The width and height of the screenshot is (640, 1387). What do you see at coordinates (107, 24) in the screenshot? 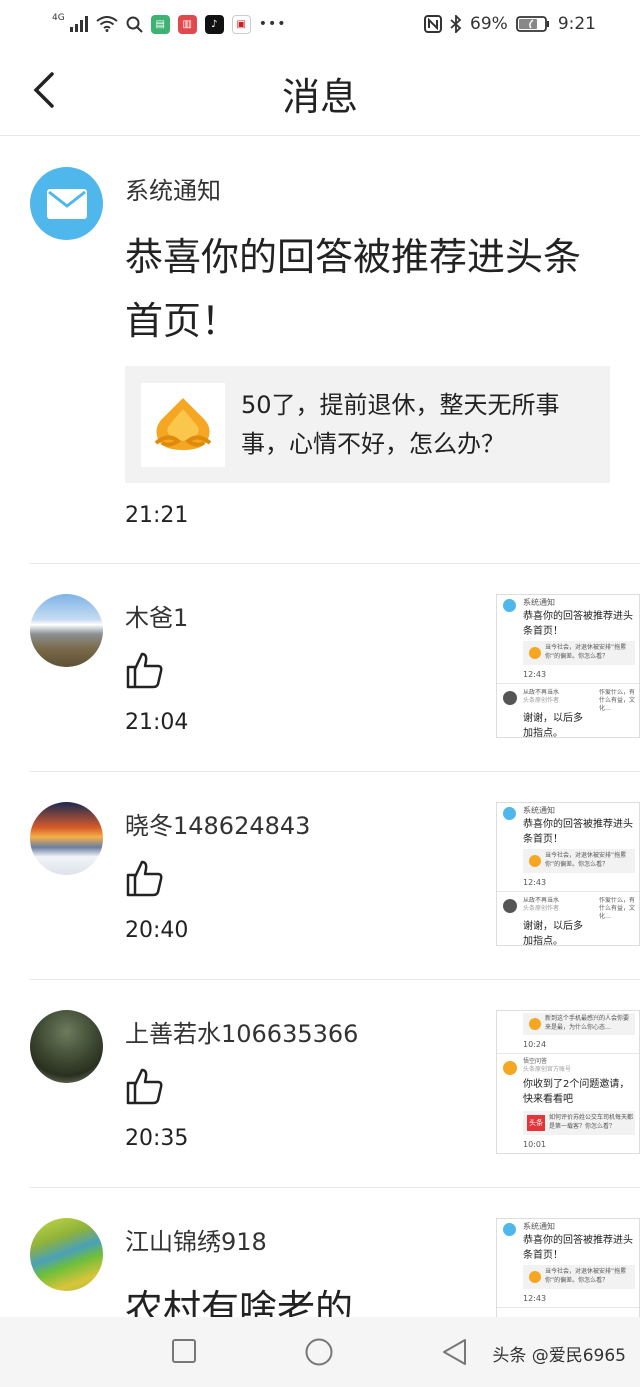
I see `wifi-icon` at bounding box center [107, 24].